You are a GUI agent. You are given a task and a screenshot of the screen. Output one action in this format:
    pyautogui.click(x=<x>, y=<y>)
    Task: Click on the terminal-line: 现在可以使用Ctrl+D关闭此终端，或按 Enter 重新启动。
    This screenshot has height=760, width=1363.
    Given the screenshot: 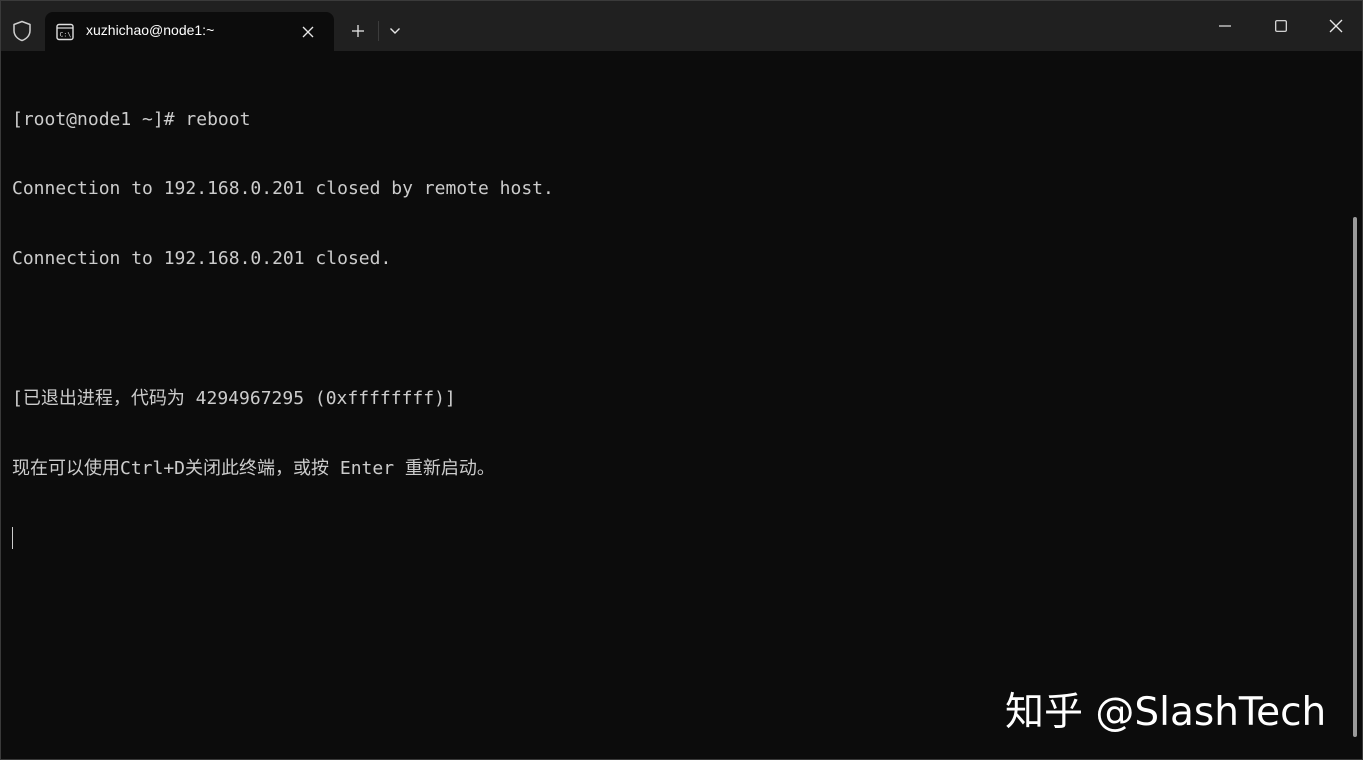 What is the action you would take?
    pyautogui.click(x=253, y=469)
    